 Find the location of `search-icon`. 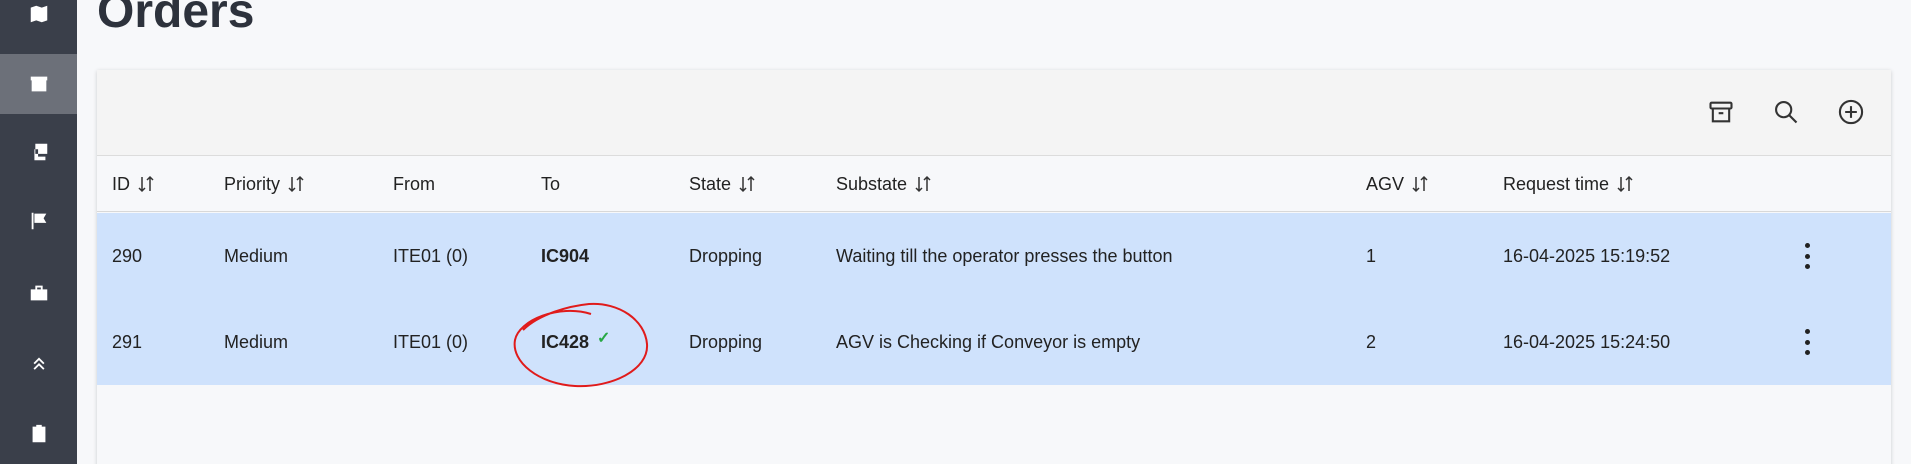

search-icon is located at coordinates (1786, 112).